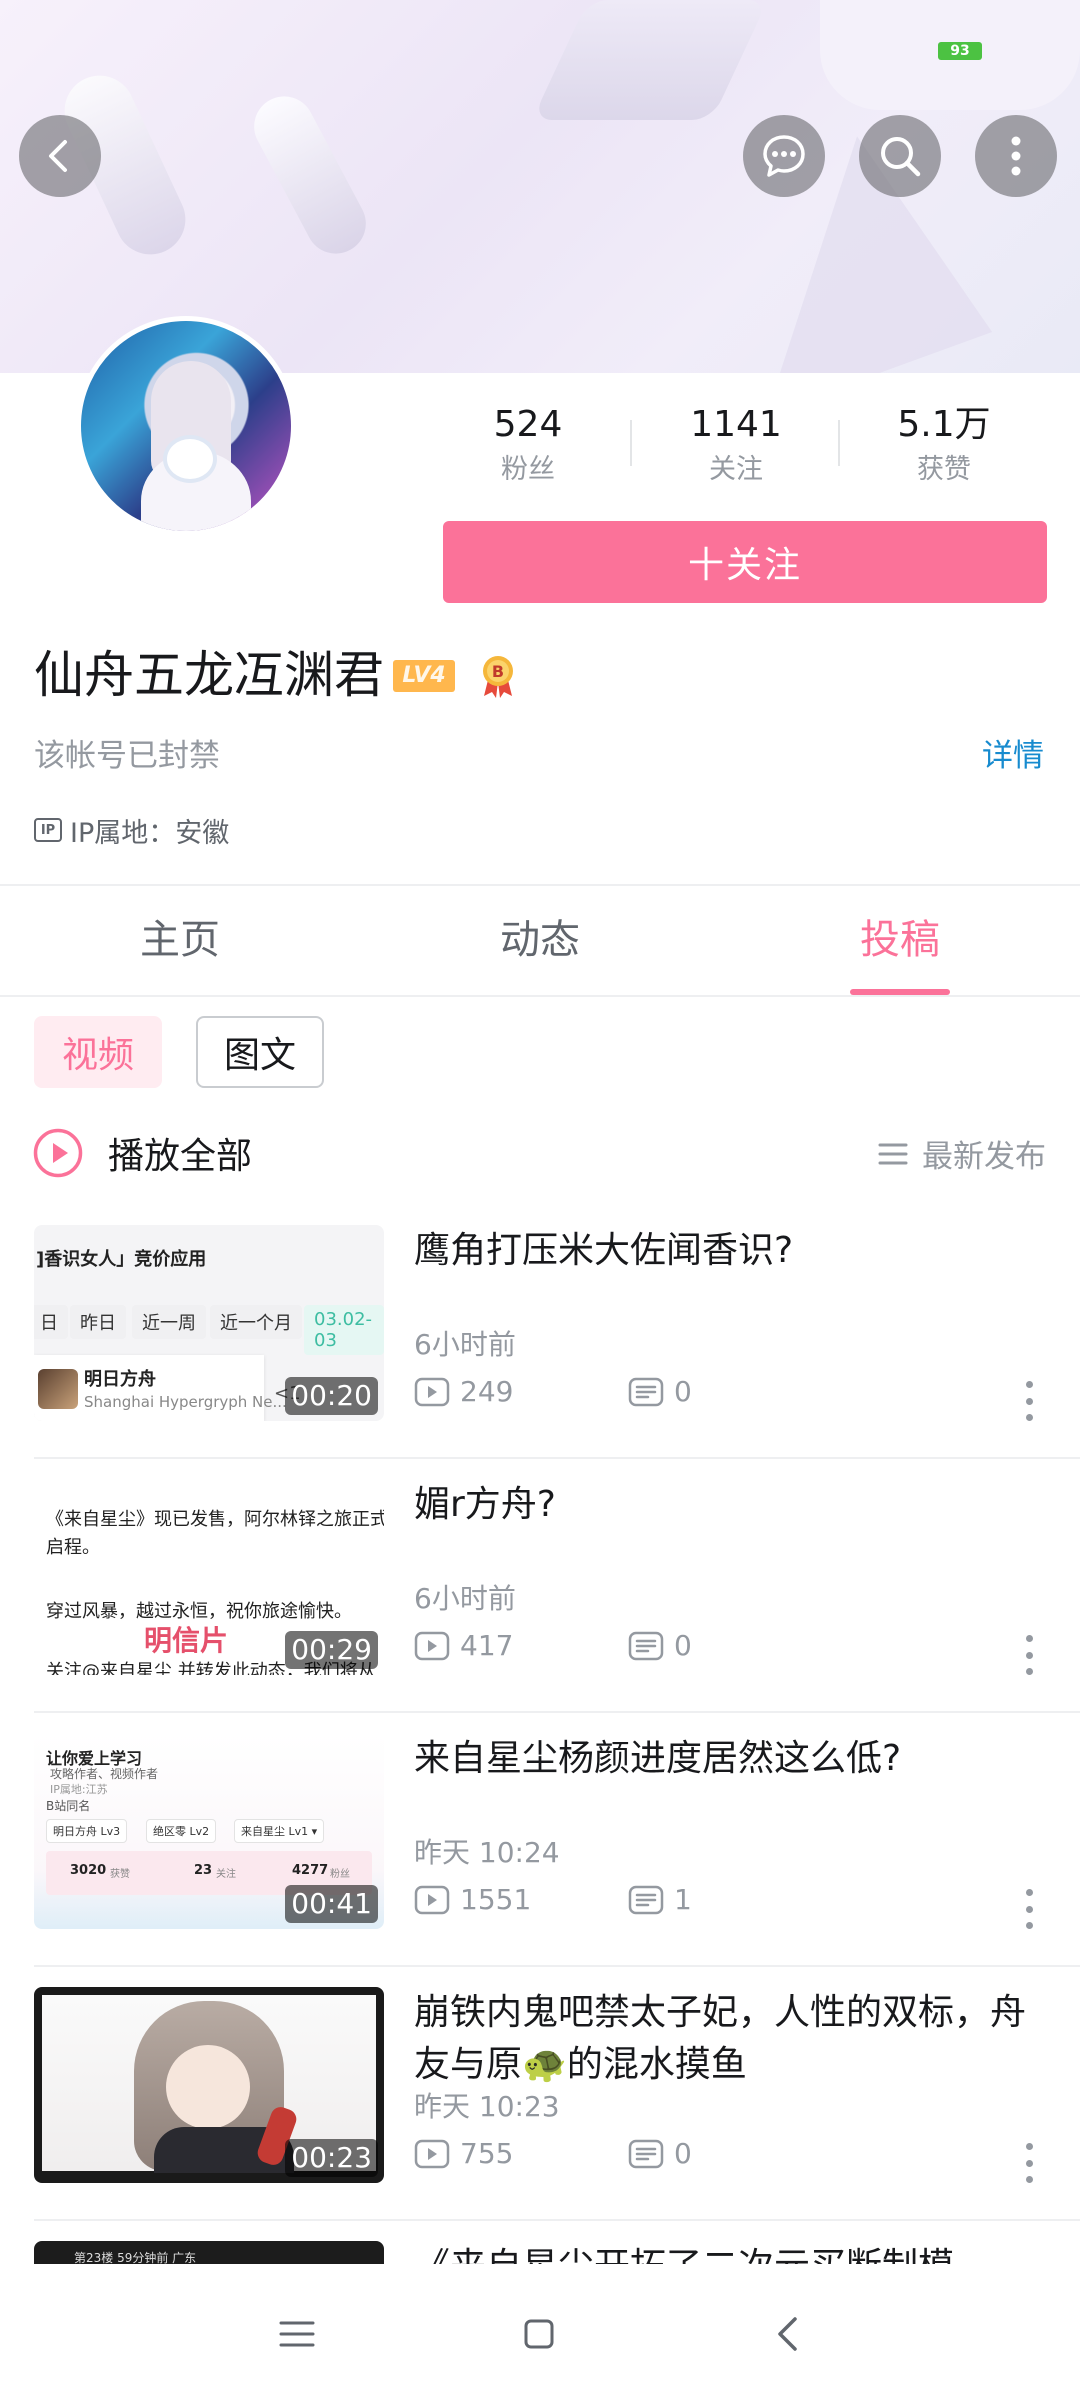 Image resolution: width=1080 pixels, height=2400 pixels. Describe the element at coordinates (1013, 756) in the screenshot. I see `detail-link: 详情` at that location.